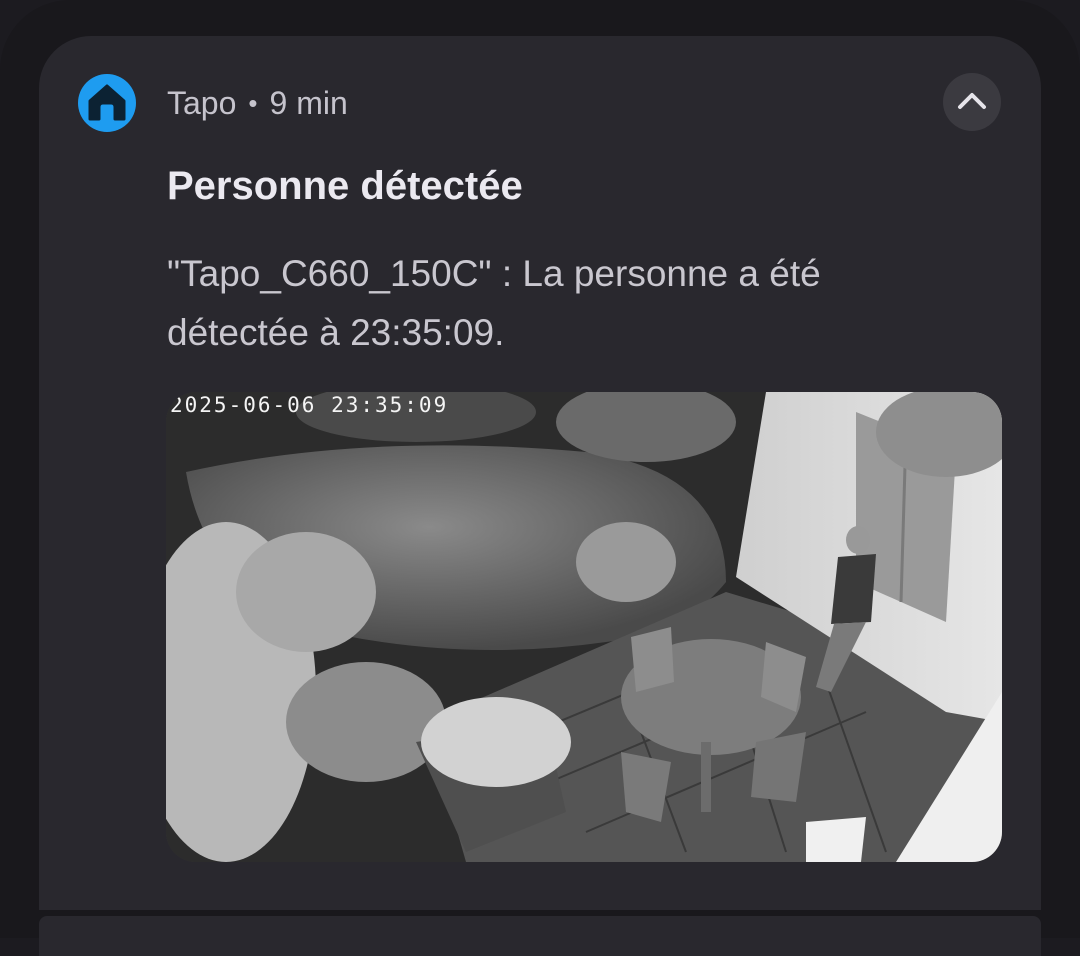  I want to click on collapse-button, so click(972, 102).